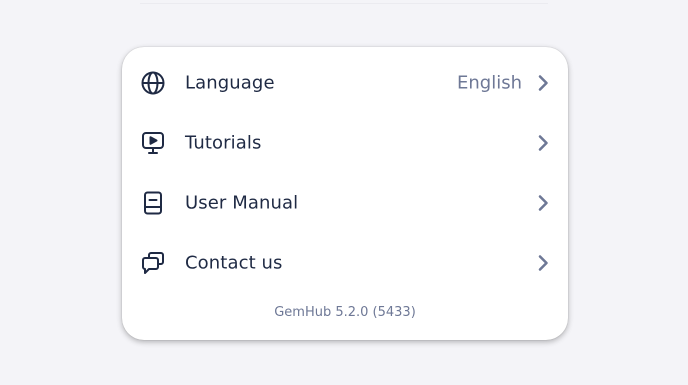 This screenshot has height=385, width=688. What do you see at coordinates (345, 312) in the screenshot?
I see `app-version-label: GemHub 5.2.0 (5433)` at bounding box center [345, 312].